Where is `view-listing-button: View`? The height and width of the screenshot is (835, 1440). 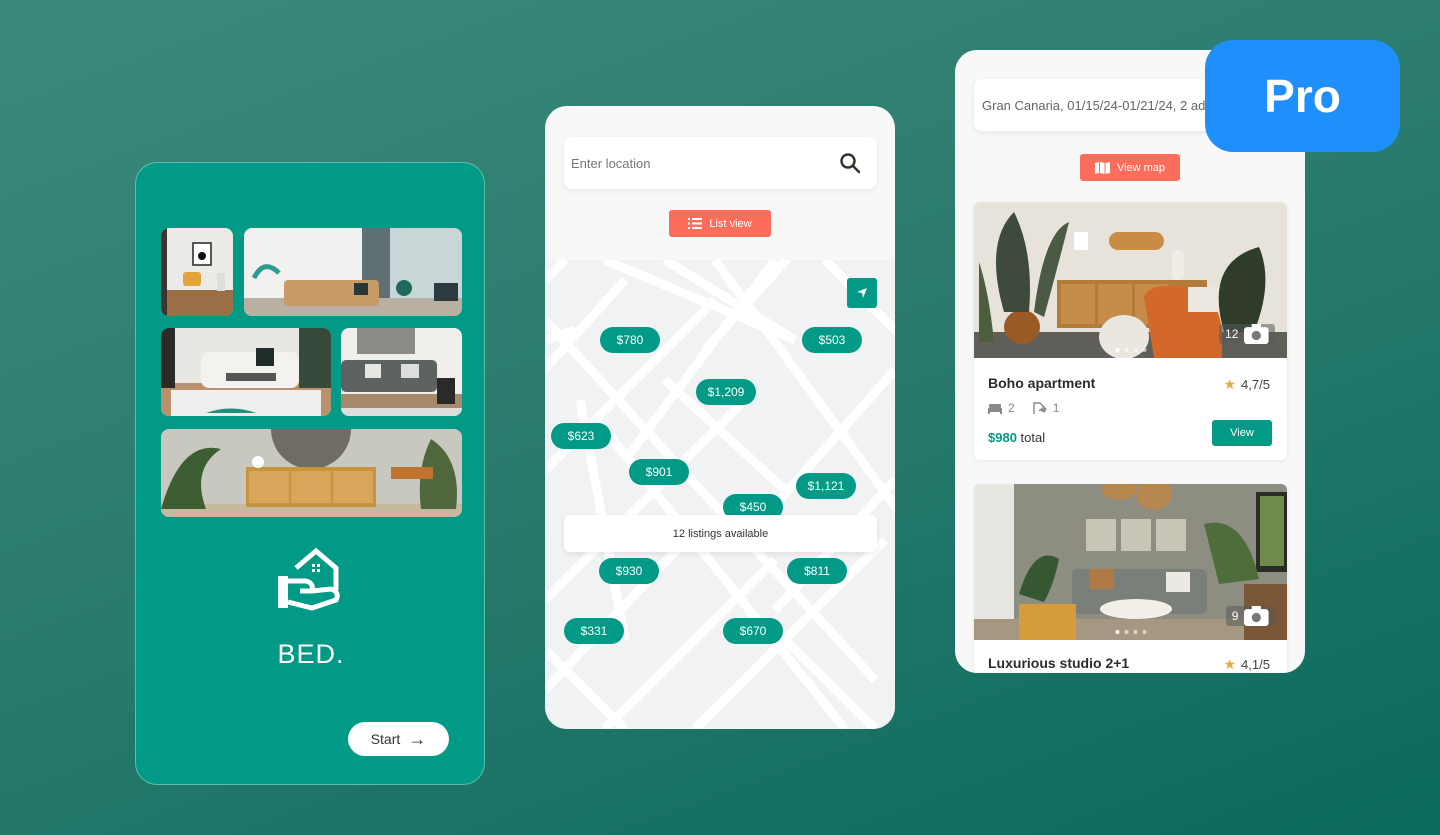 view-listing-button: View is located at coordinates (1242, 433).